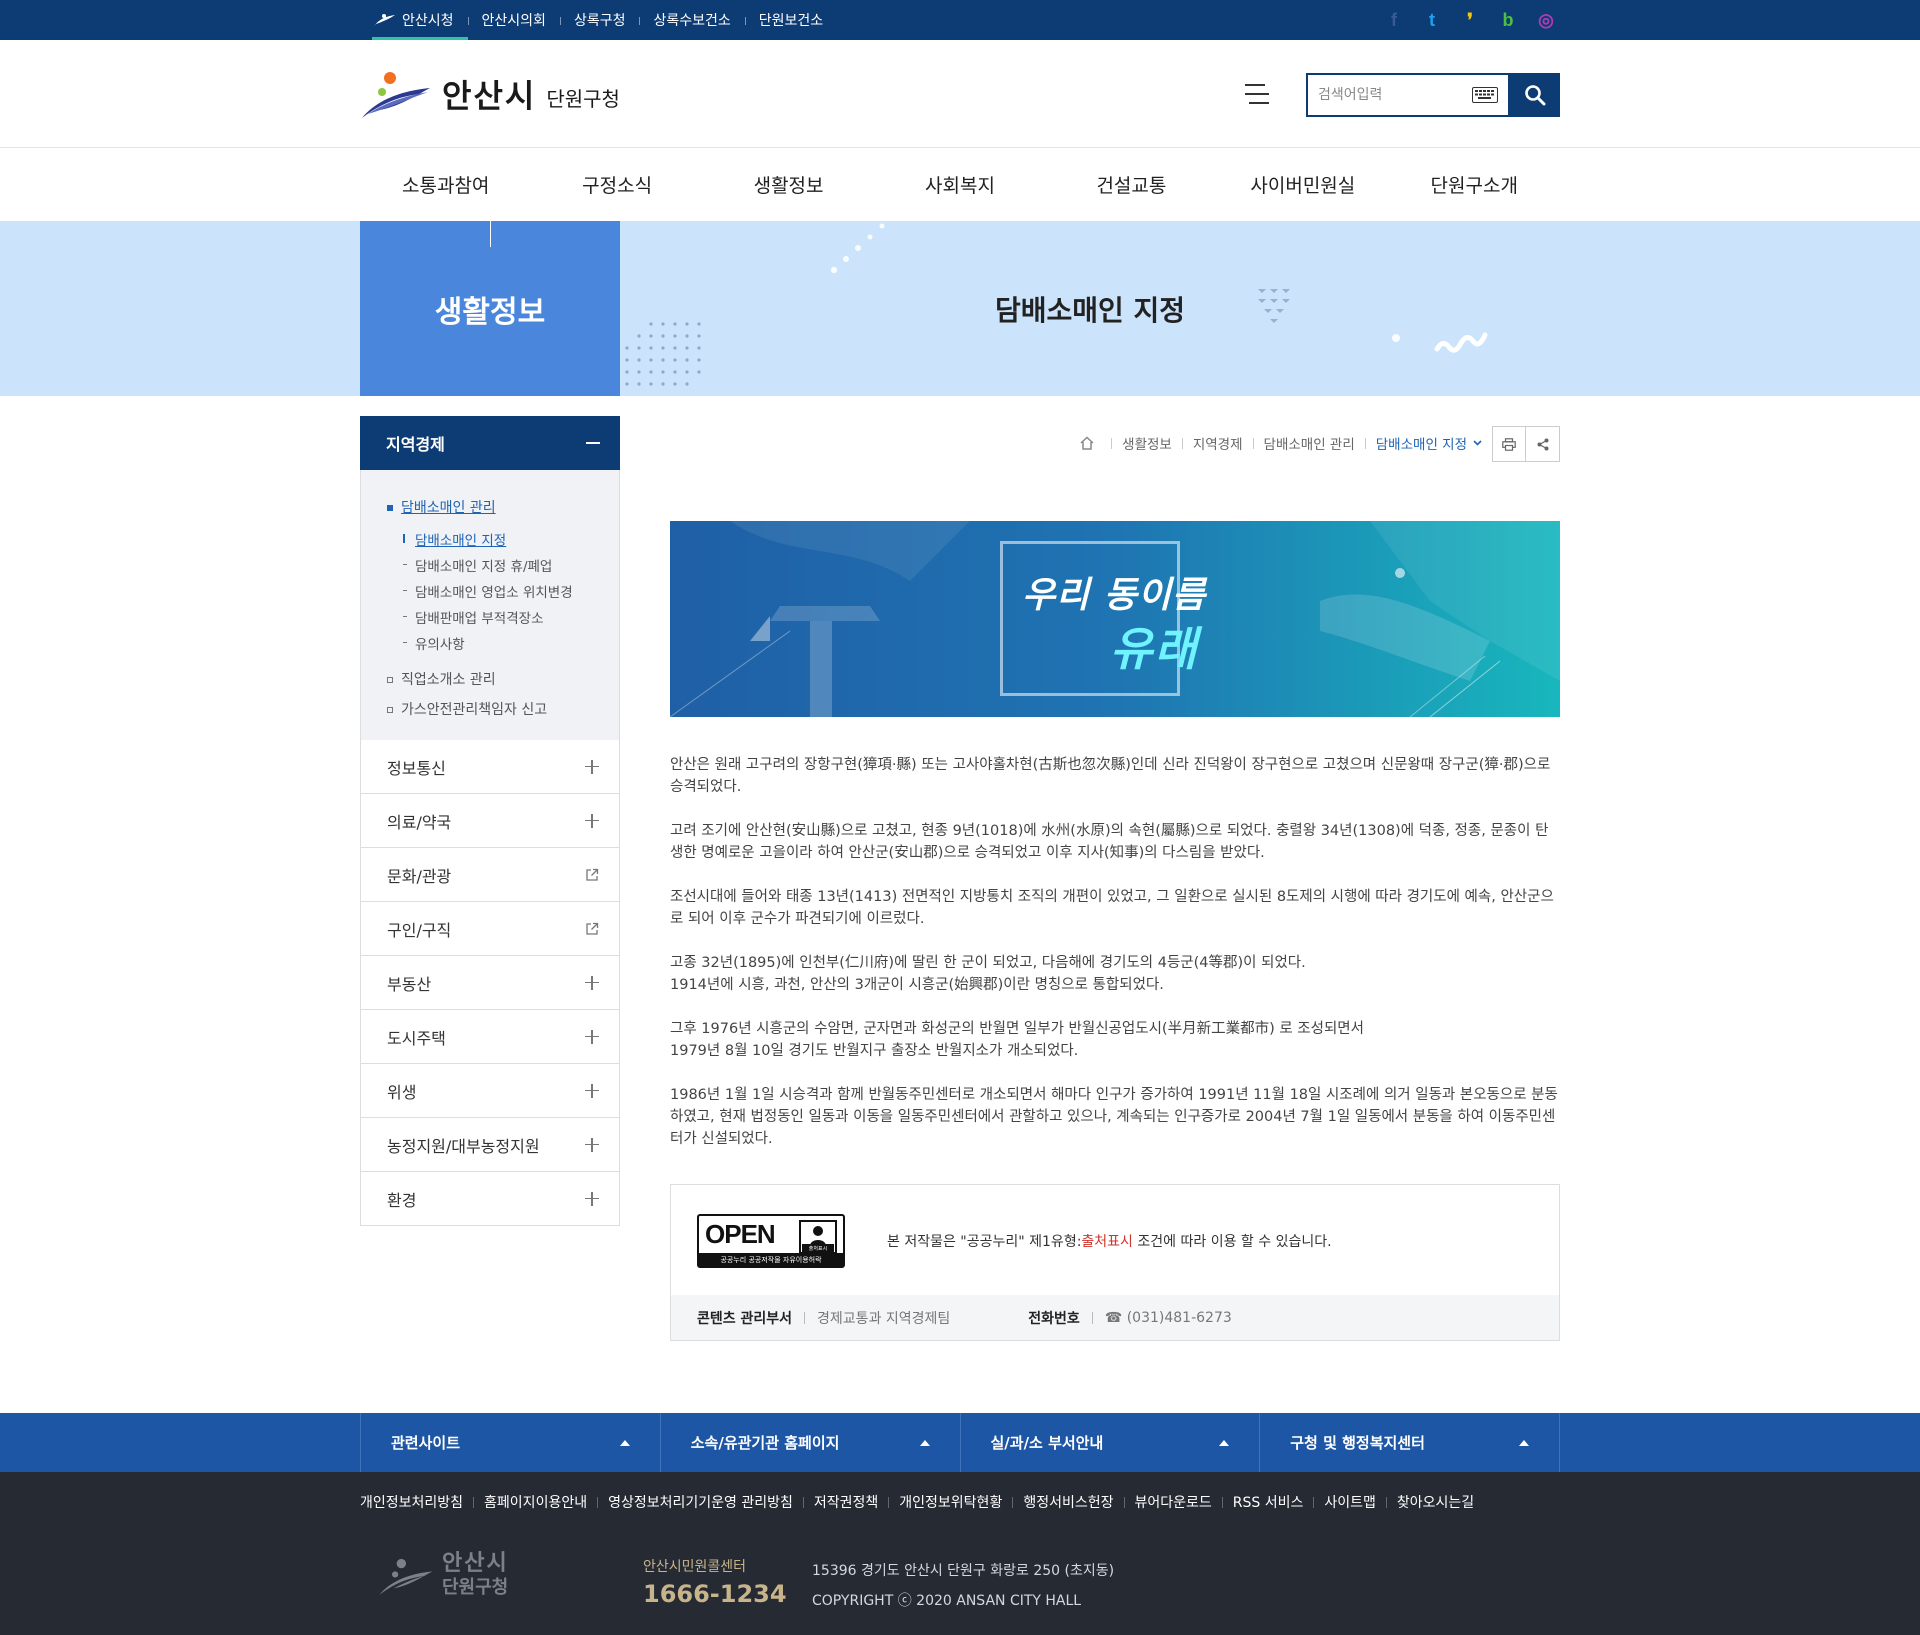 The width and height of the screenshot is (1920, 1635). I want to click on gnb-item: 사이버민원실, so click(1302, 184).